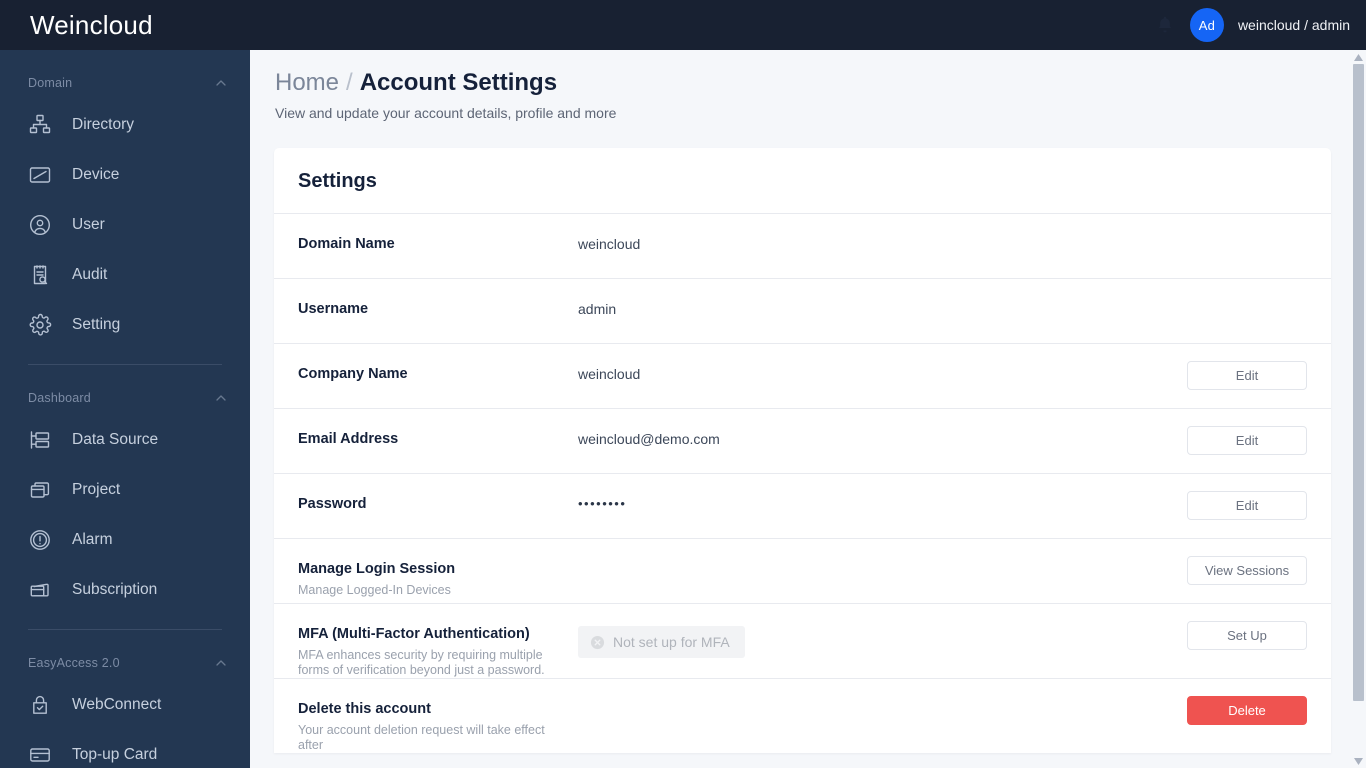  What do you see at coordinates (125, 540) in the screenshot?
I see `sidebar-item-alarm: Alarm` at bounding box center [125, 540].